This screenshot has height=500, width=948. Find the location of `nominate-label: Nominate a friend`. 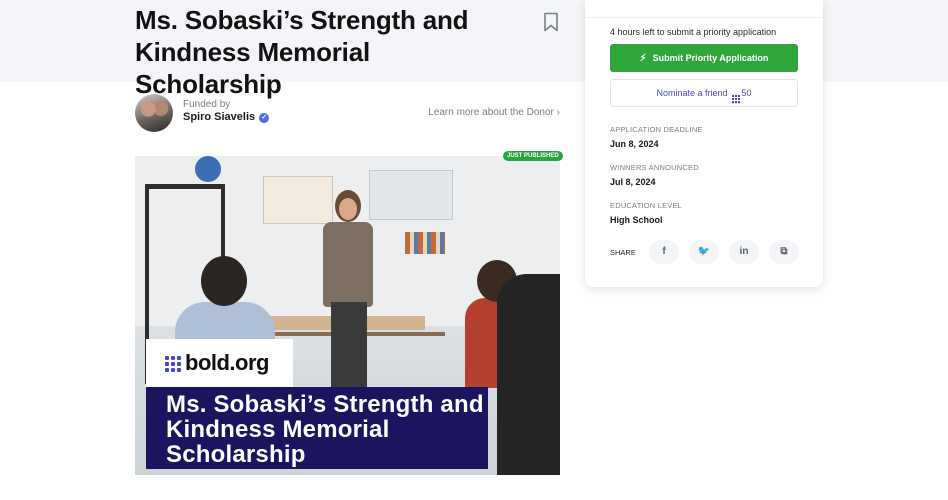

nominate-label: Nominate a friend is located at coordinates (692, 93).